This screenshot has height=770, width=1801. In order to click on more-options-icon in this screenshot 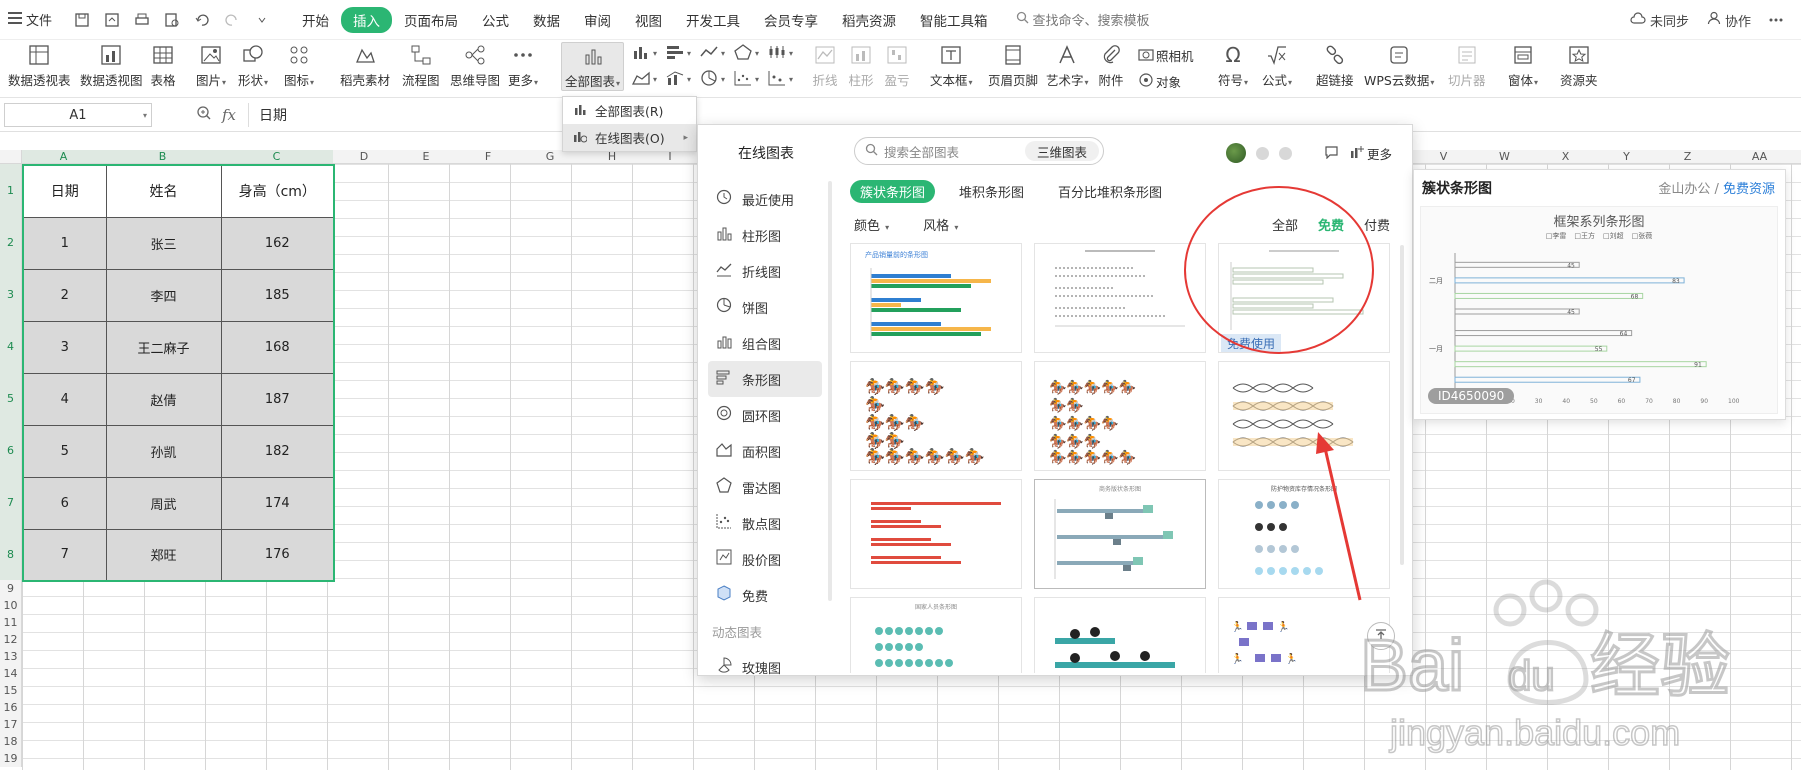, I will do `click(1776, 20)`.